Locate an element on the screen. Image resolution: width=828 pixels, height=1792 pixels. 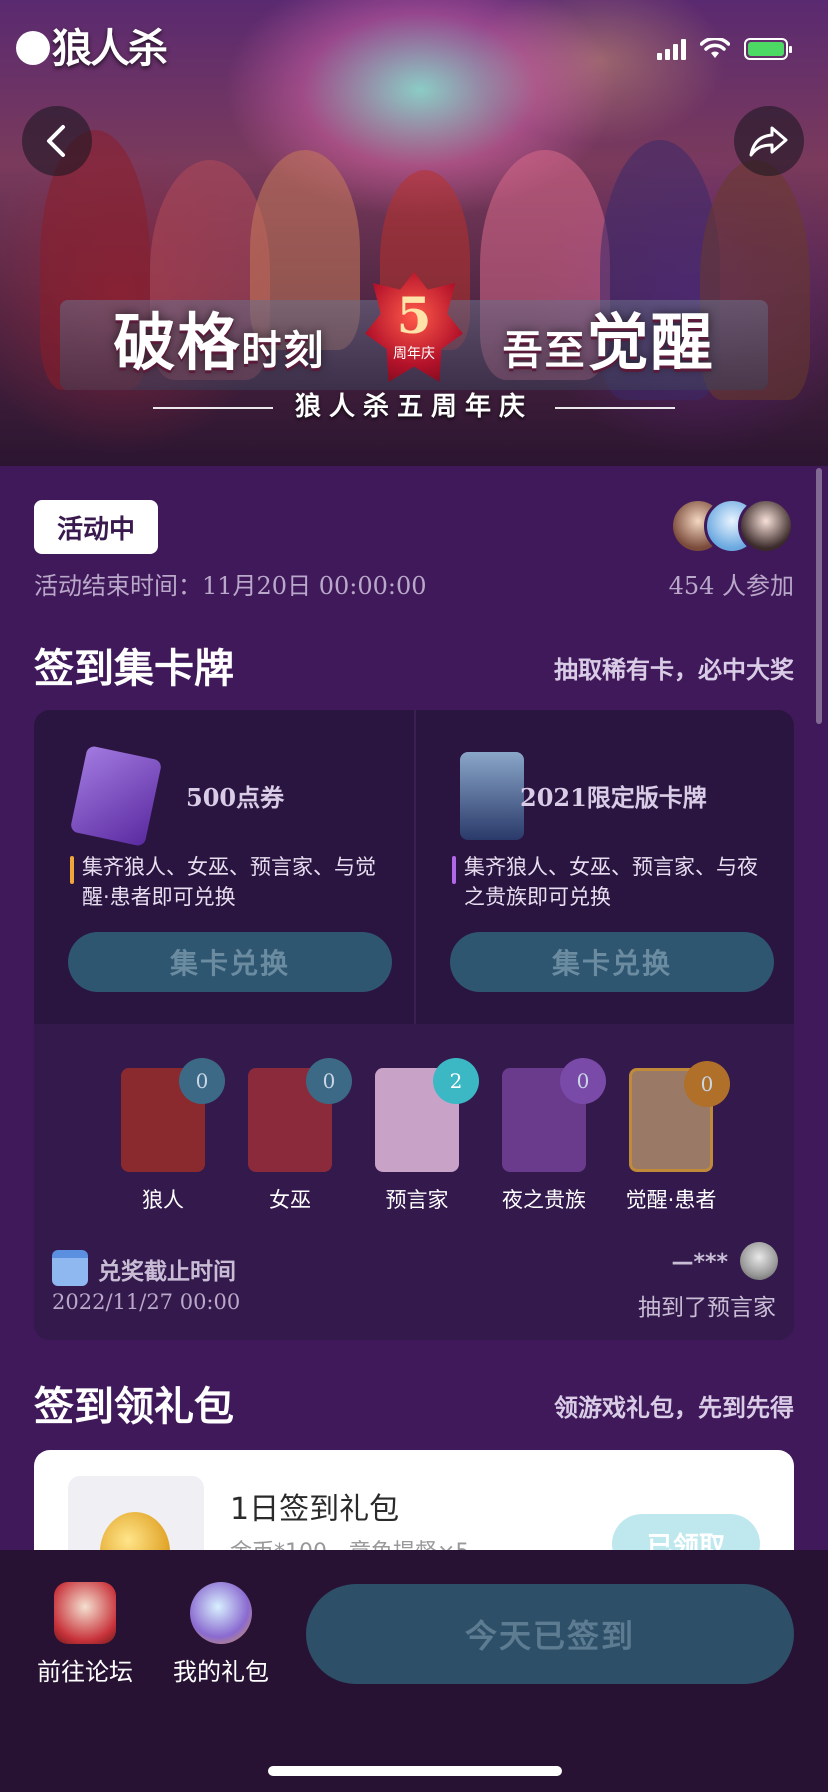
reward-description: 集齐狼人、女巫、预言家、与觉醒·患者即可兑换 is located at coordinates (230, 882).